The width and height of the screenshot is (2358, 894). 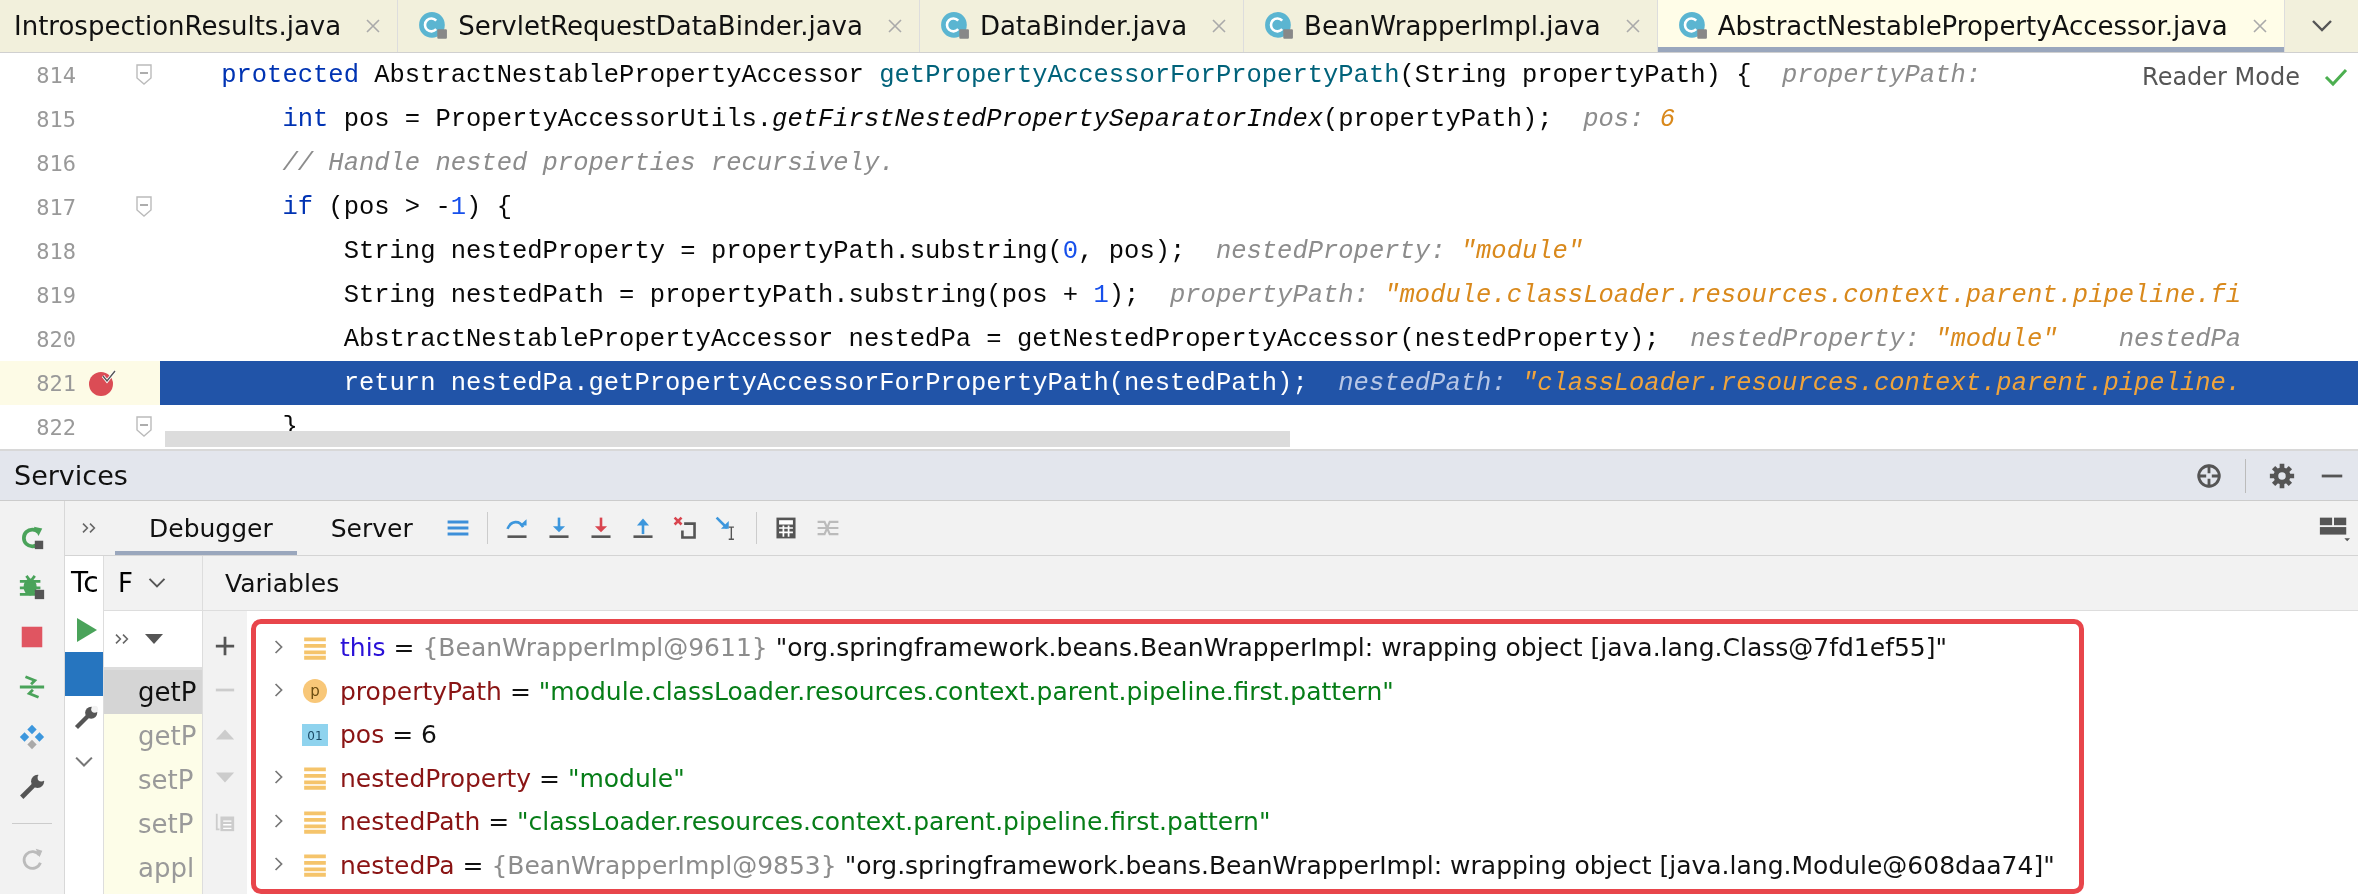 I want to click on editor-tab: AbstractNestablePropertyAccessor.java, so click(x=1971, y=26).